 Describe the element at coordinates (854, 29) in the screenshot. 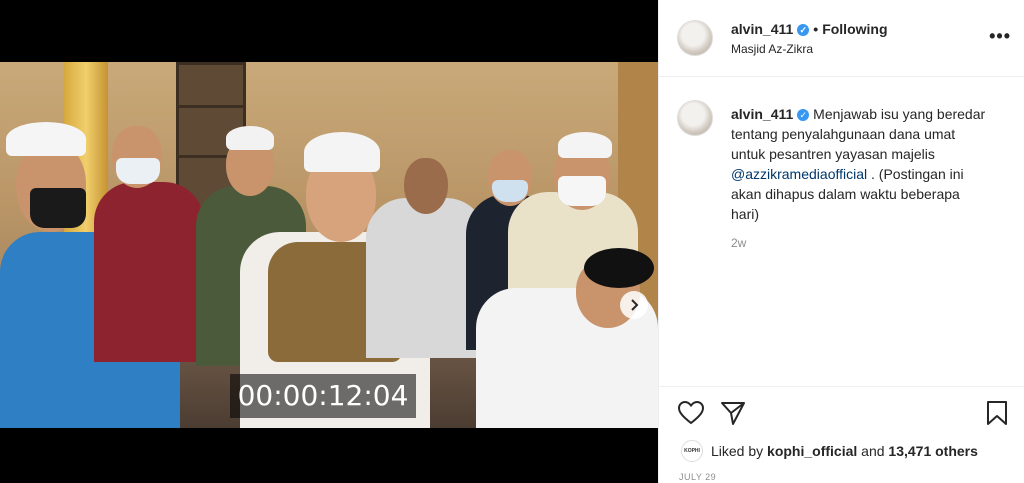

I see `following-button: Following` at that location.